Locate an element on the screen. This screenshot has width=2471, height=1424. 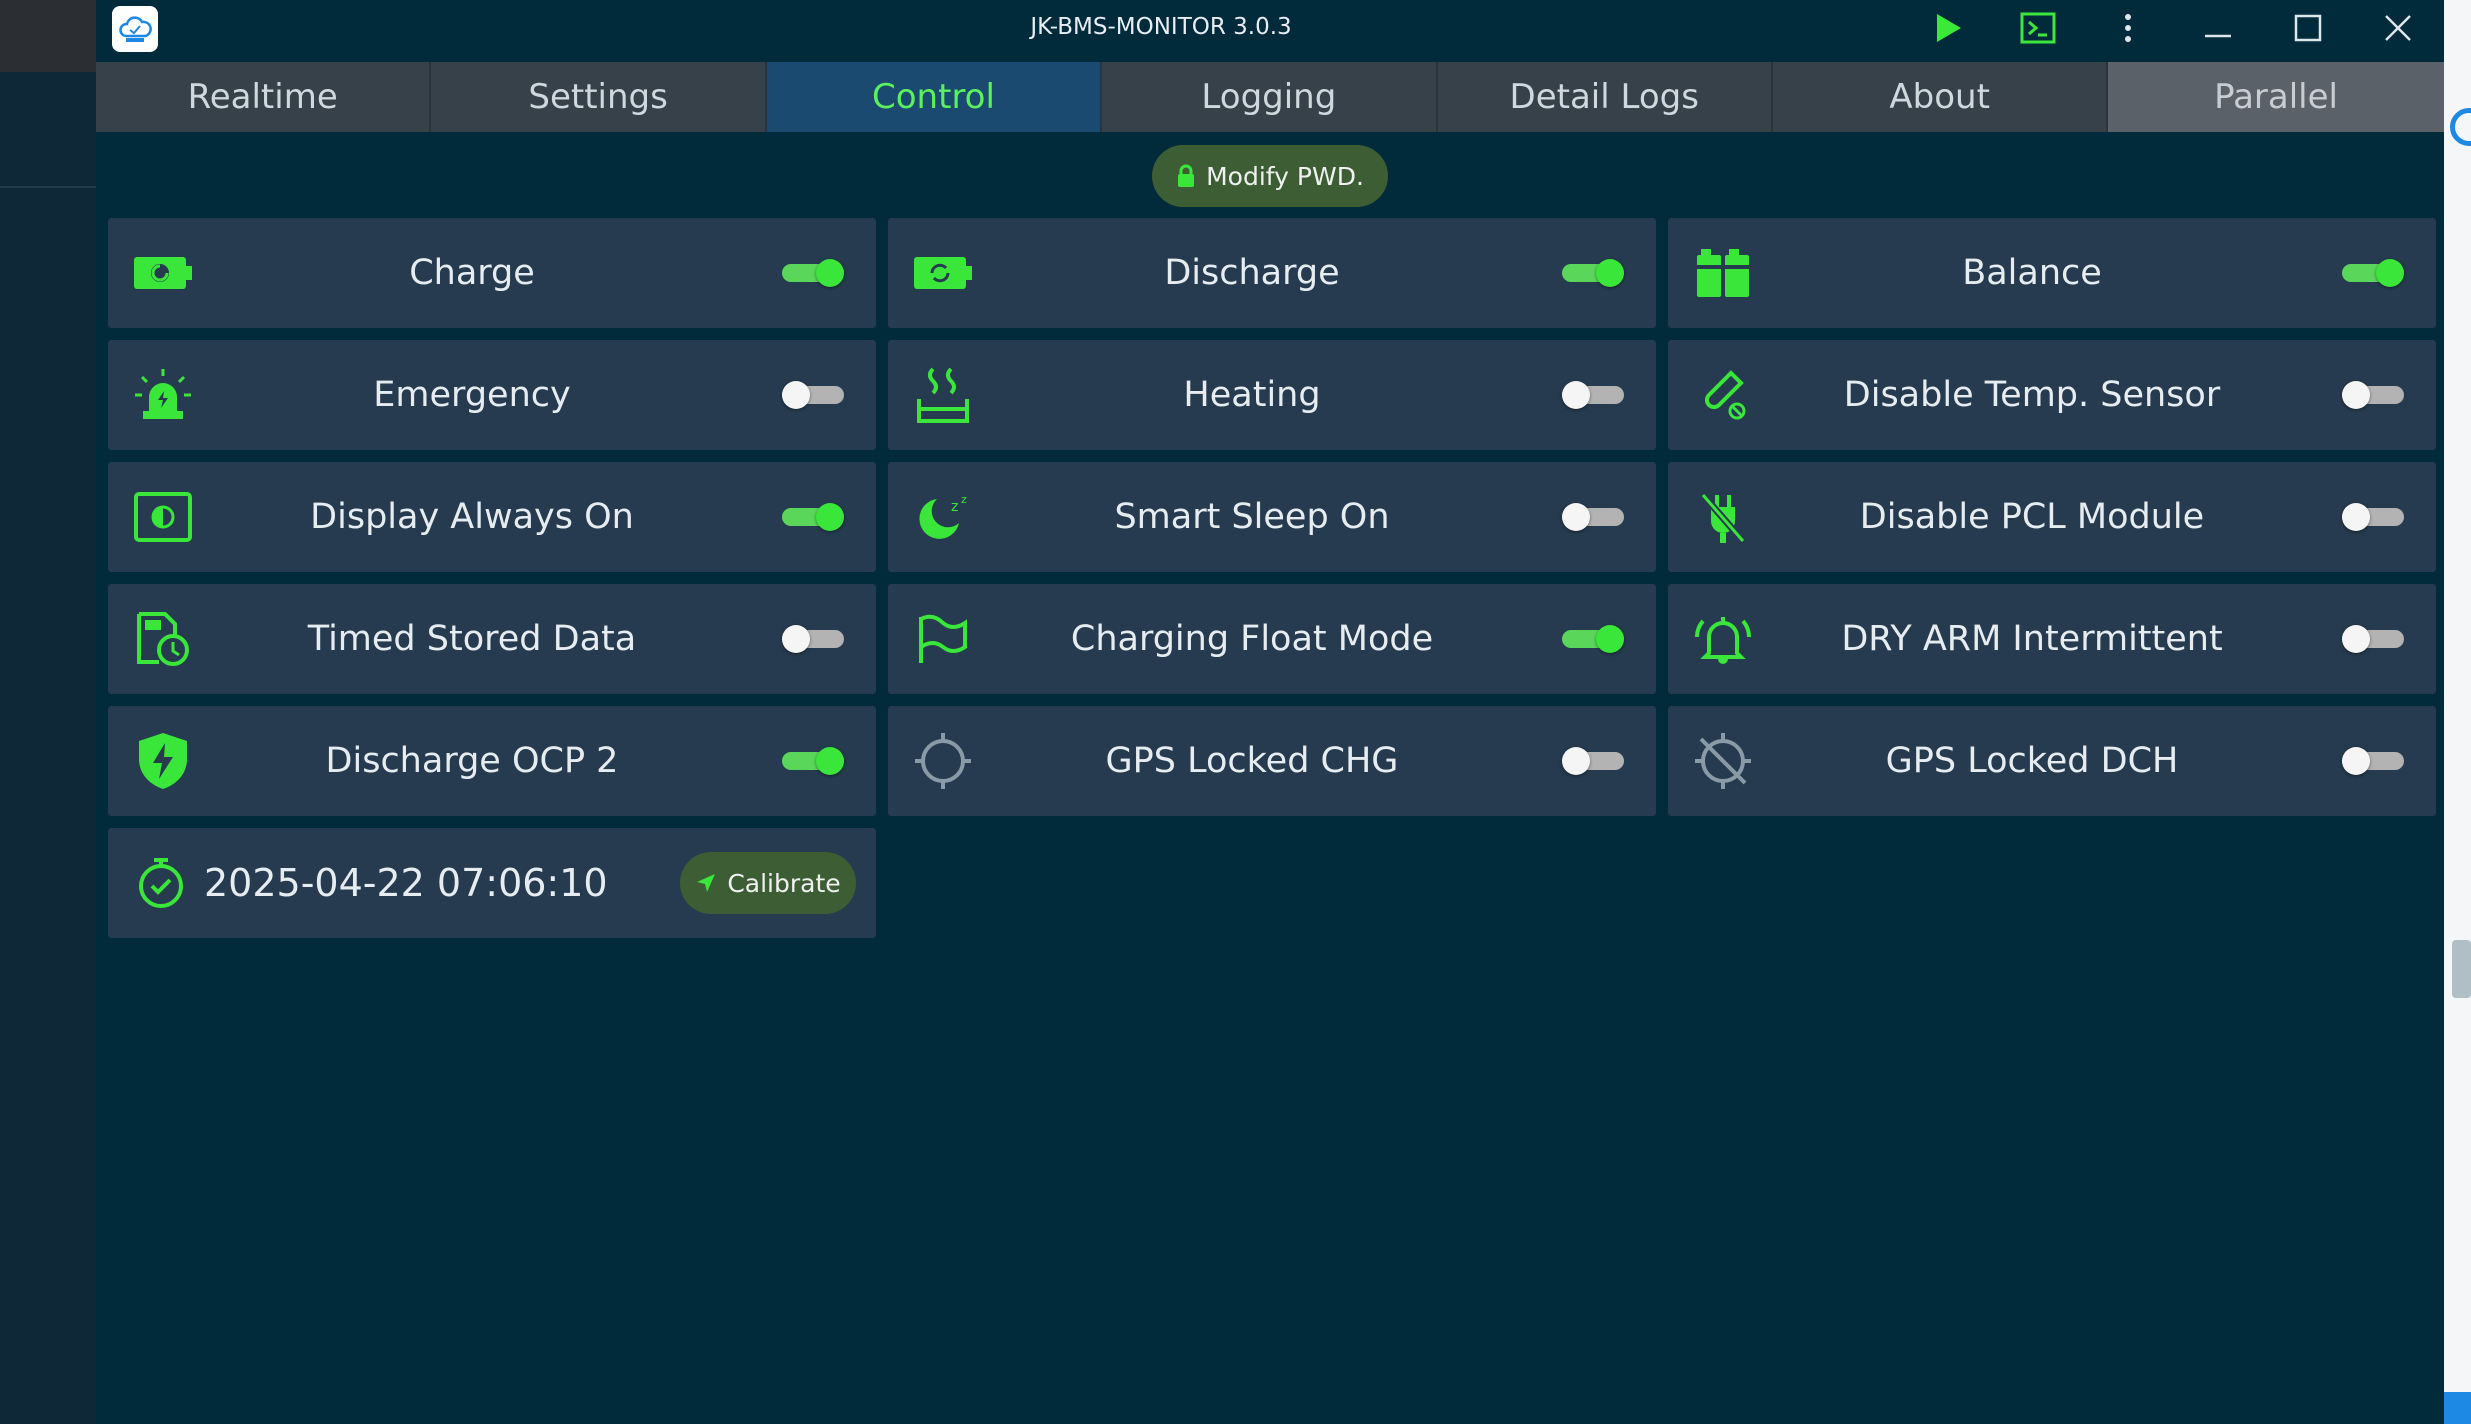
gps-off-icon is located at coordinates (1723, 761).